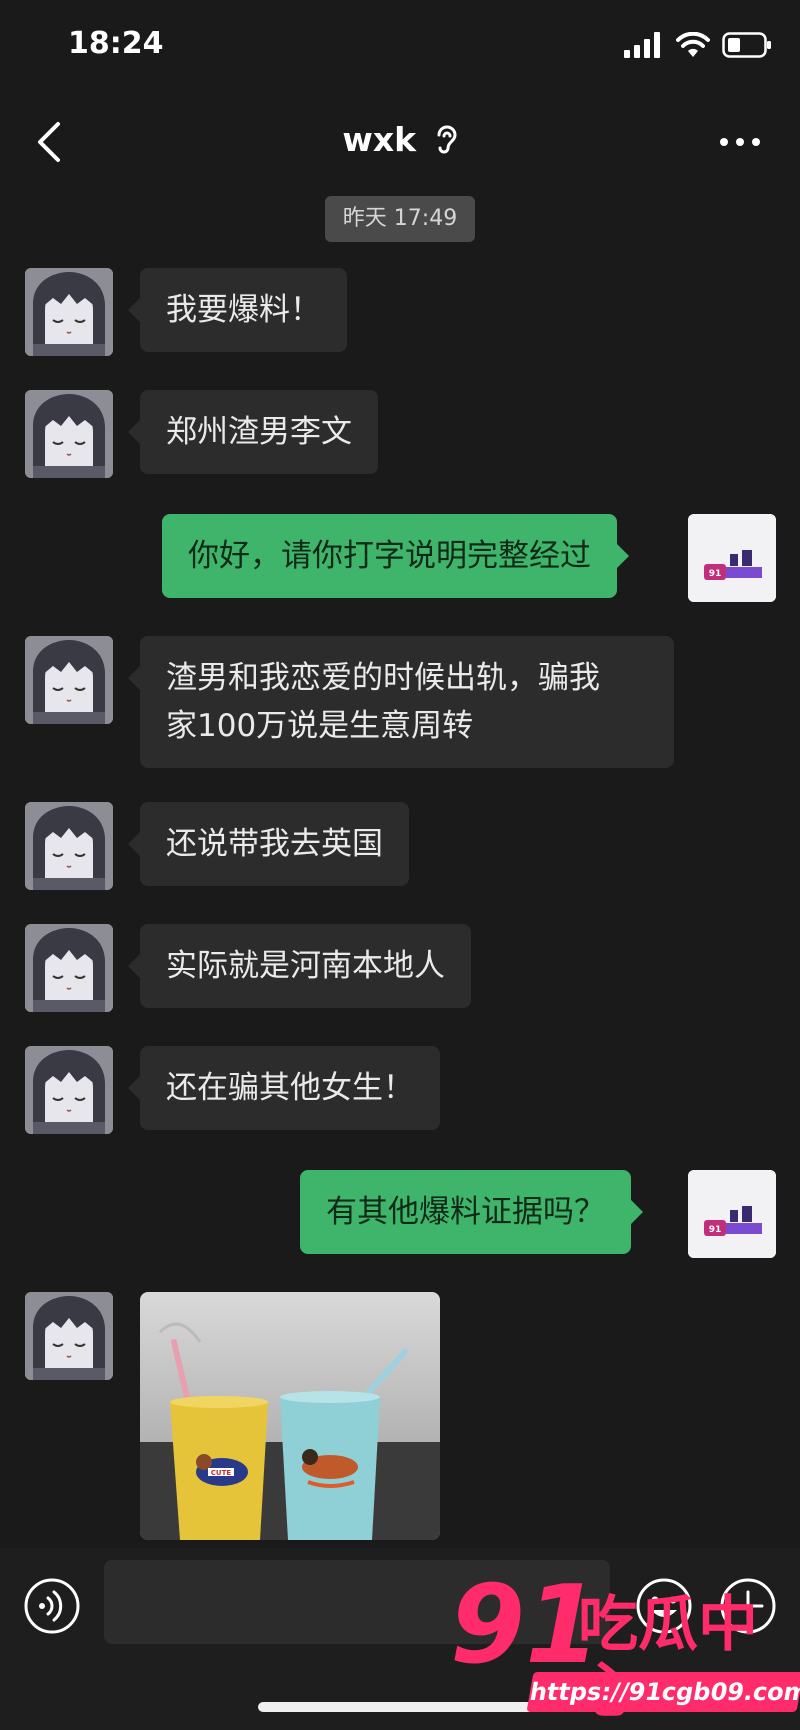 This screenshot has width=800, height=1730. I want to click on contact-name: wxk, so click(379, 139).